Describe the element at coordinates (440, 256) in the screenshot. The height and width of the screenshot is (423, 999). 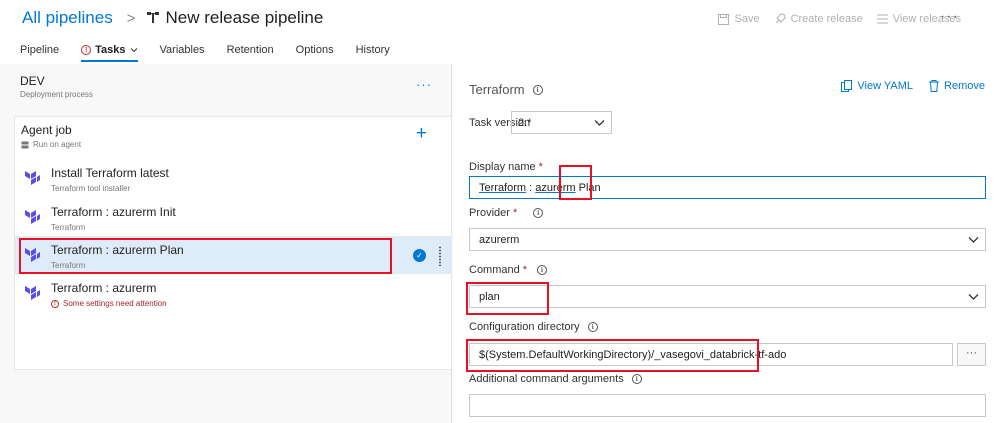
I see `drag-handle-icon` at that location.